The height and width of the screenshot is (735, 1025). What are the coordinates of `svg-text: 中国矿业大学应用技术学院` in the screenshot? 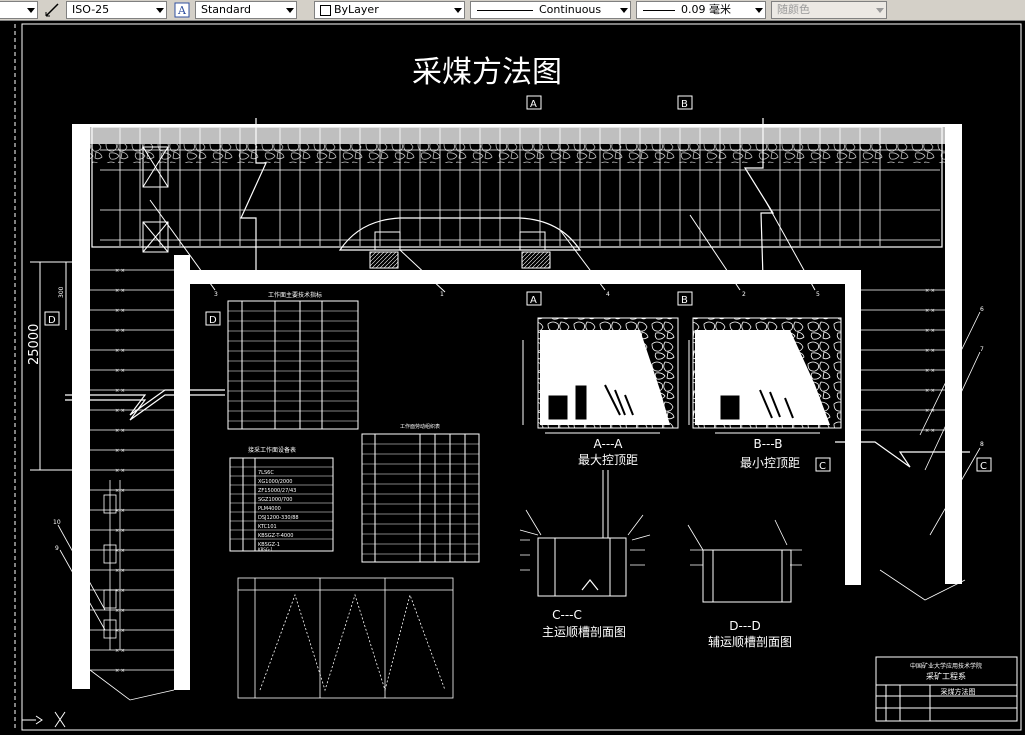 It's located at (946, 666).